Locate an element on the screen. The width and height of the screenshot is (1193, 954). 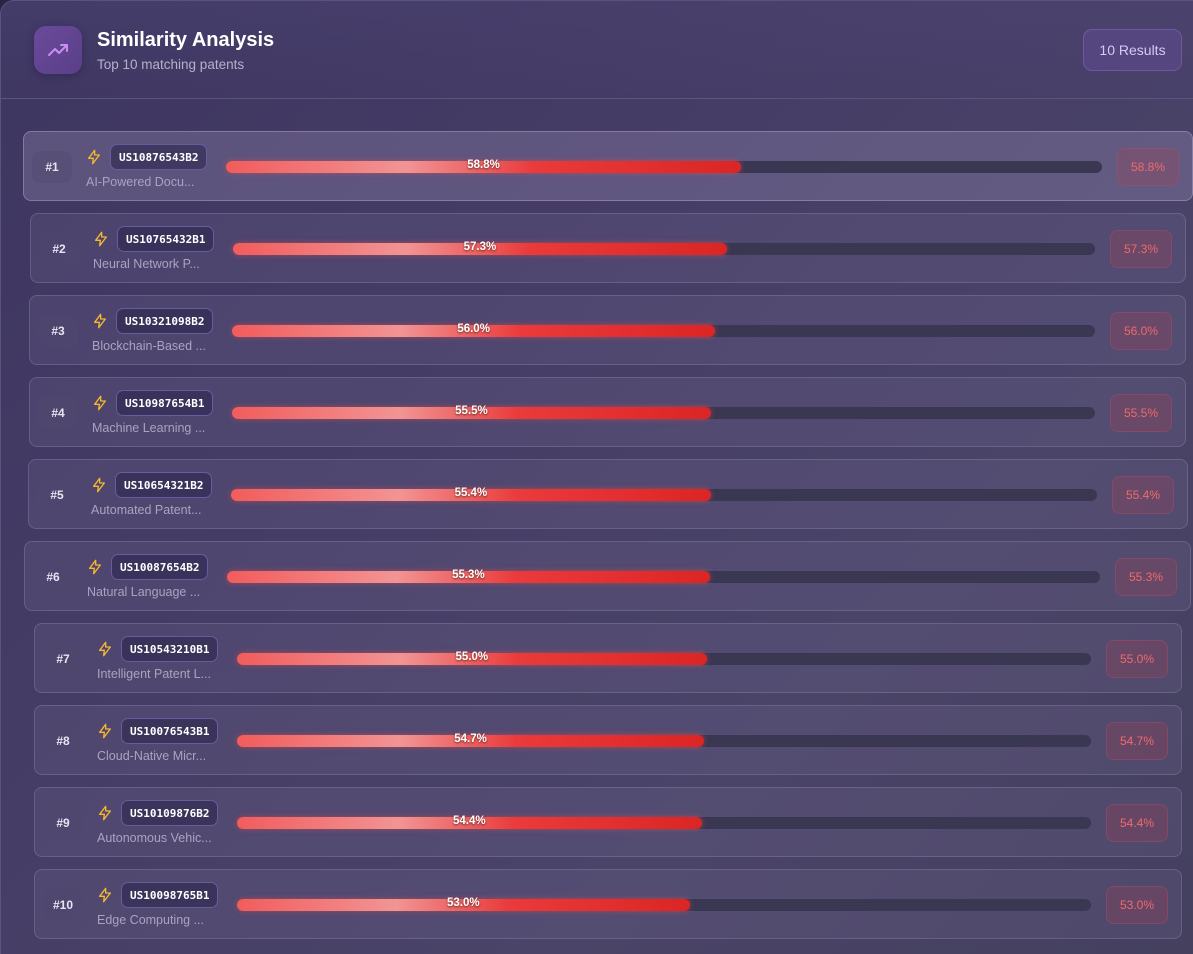
similarity-score-badge: 55.0% is located at coordinates (1137, 659).